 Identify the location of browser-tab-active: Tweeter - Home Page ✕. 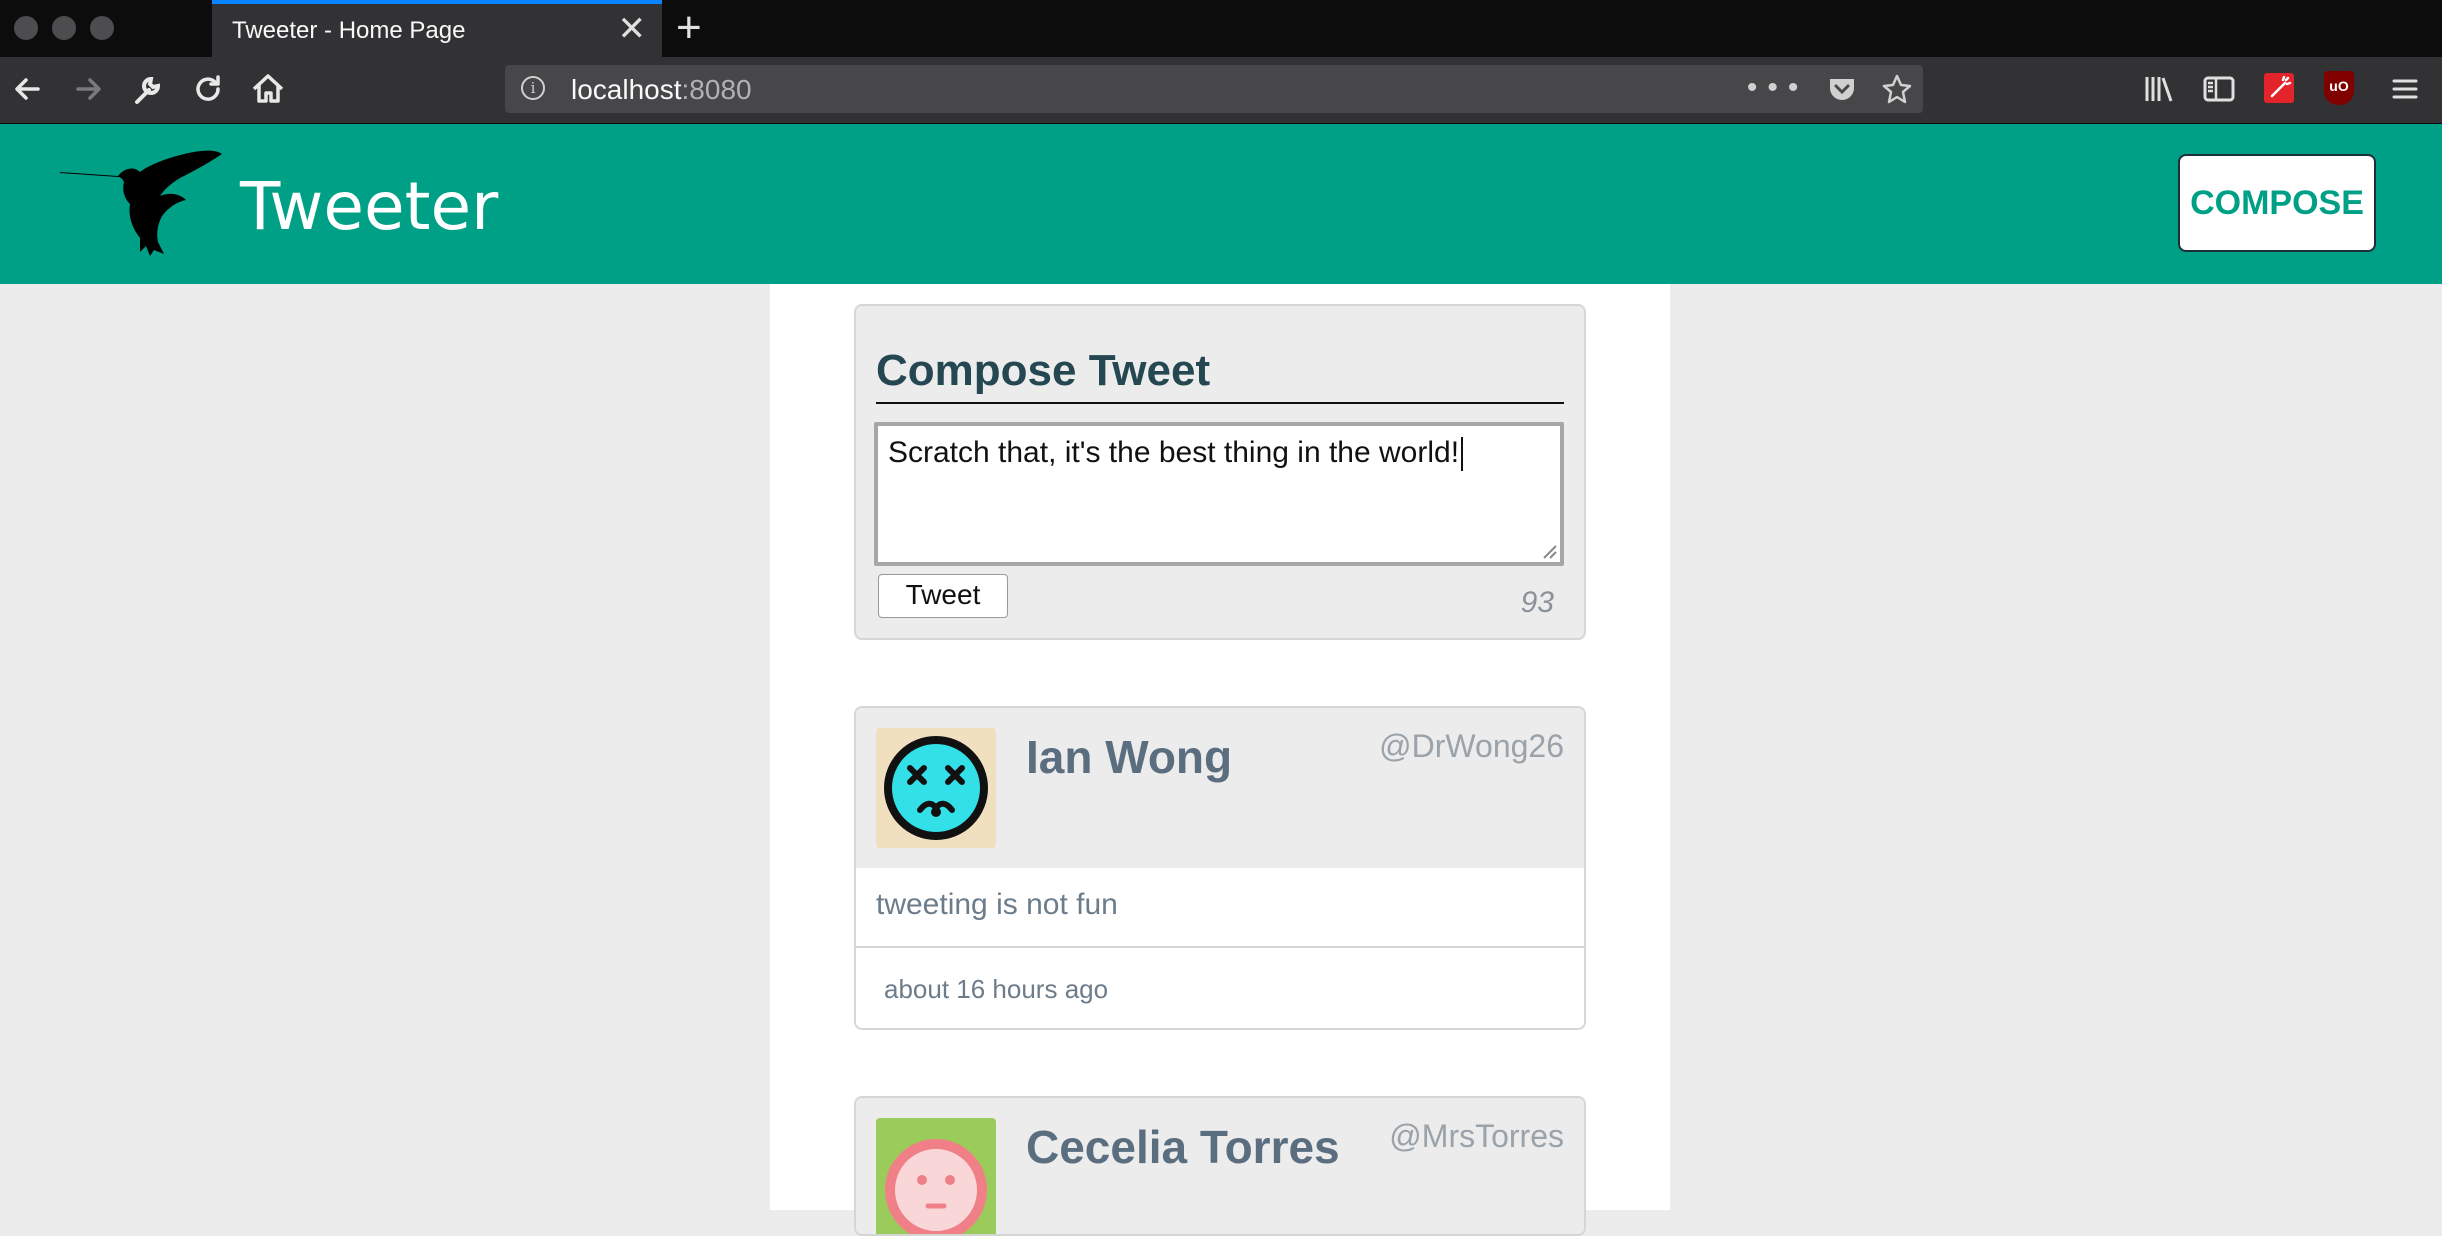
(437, 28).